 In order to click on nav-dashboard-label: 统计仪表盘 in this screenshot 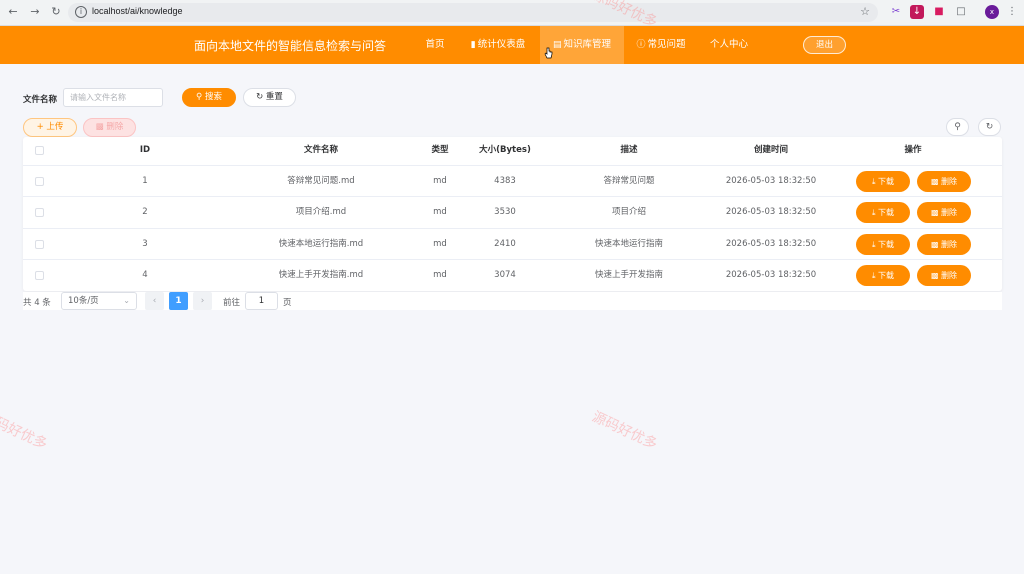, I will do `click(501, 44)`.